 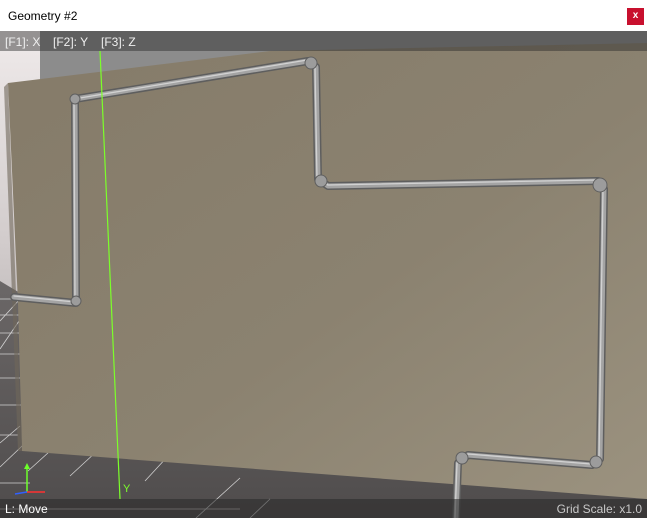 What do you see at coordinates (635, 16) in the screenshot?
I see `close-button: x` at bounding box center [635, 16].